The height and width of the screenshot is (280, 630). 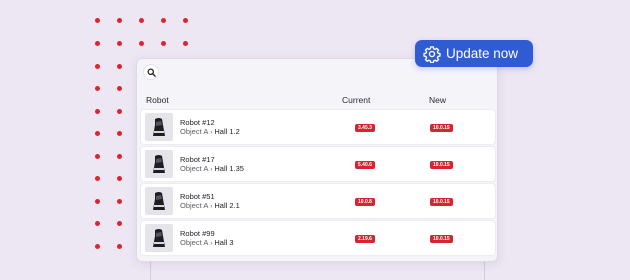 I want to click on table-header: Robot Current New, so click(x=317, y=101).